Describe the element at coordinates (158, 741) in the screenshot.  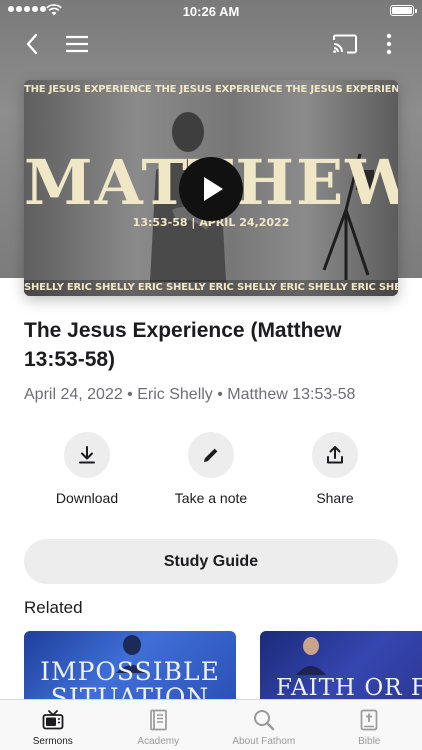
I see `tab-academy-label: Academy` at that location.